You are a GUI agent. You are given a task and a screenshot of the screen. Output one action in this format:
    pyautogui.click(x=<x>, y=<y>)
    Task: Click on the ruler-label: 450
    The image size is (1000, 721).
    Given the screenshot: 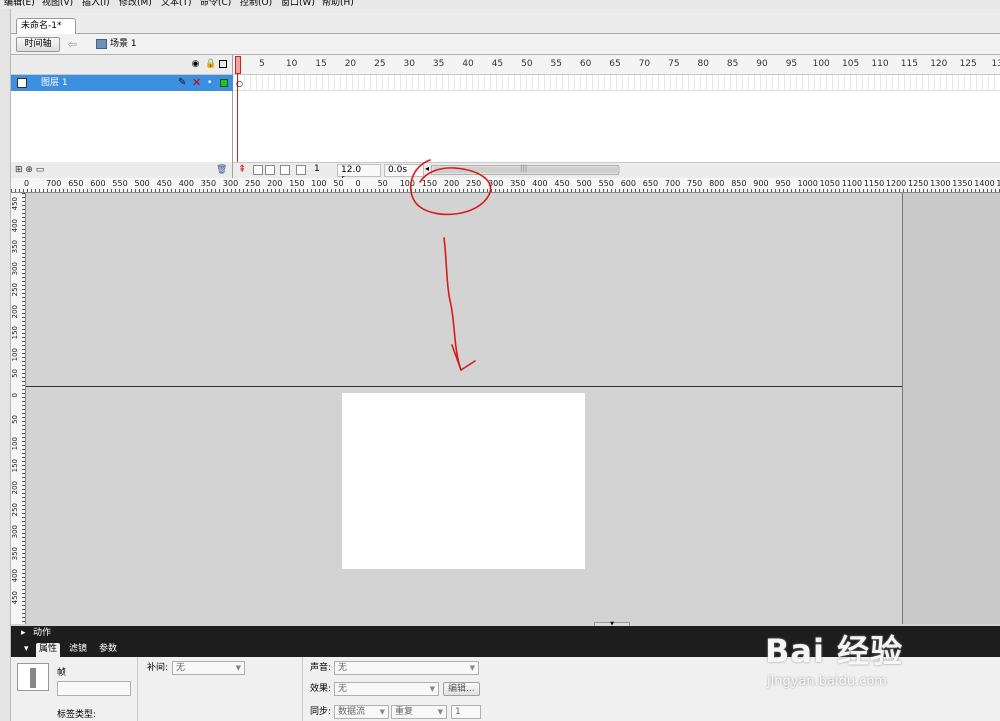 What is the action you would take?
    pyautogui.click(x=562, y=183)
    